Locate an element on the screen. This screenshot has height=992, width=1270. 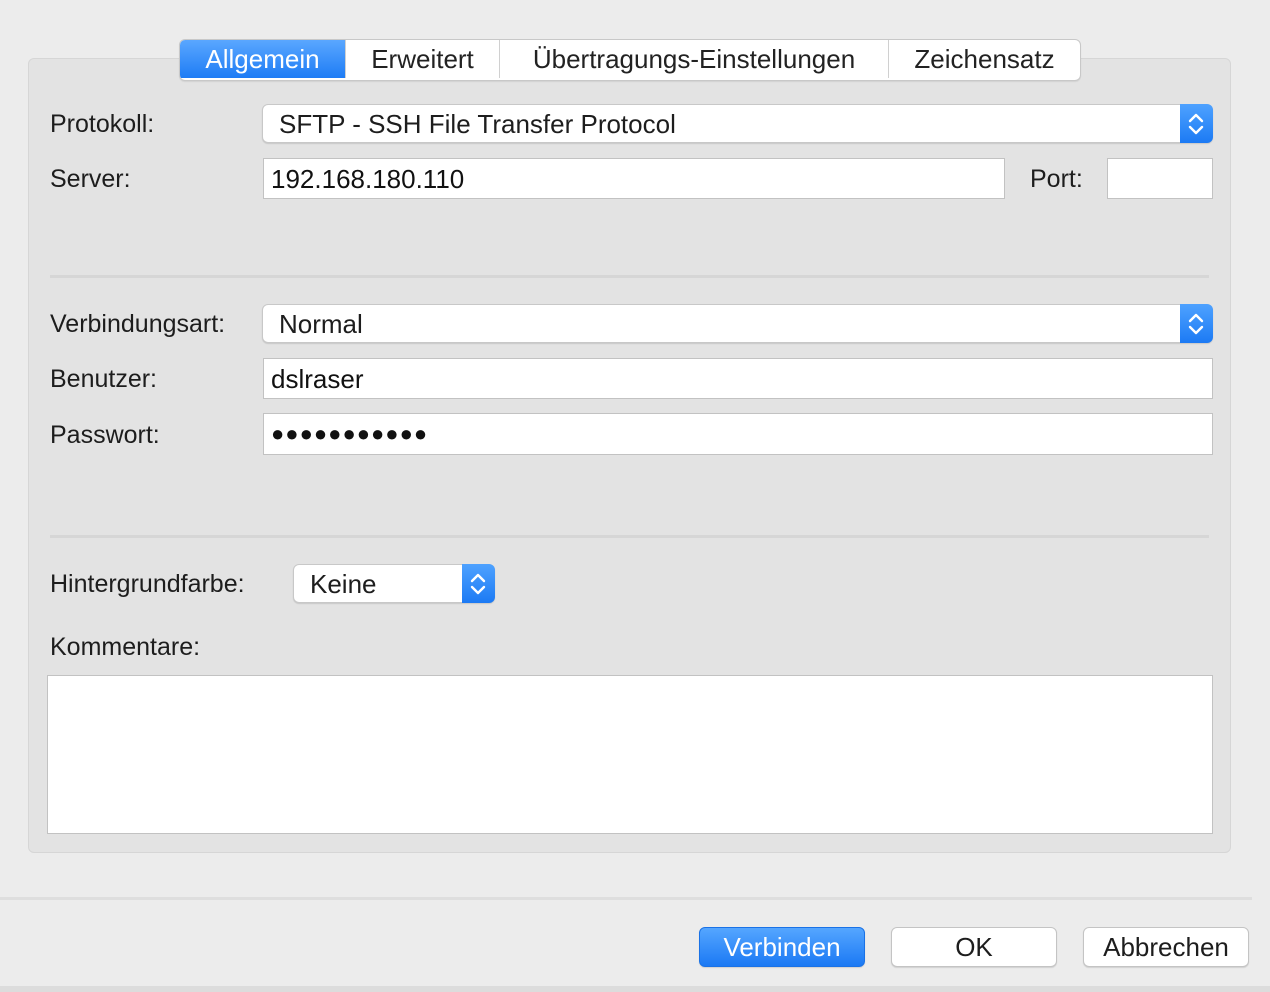
background-color-select-value: Keine is located at coordinates (343, 584).